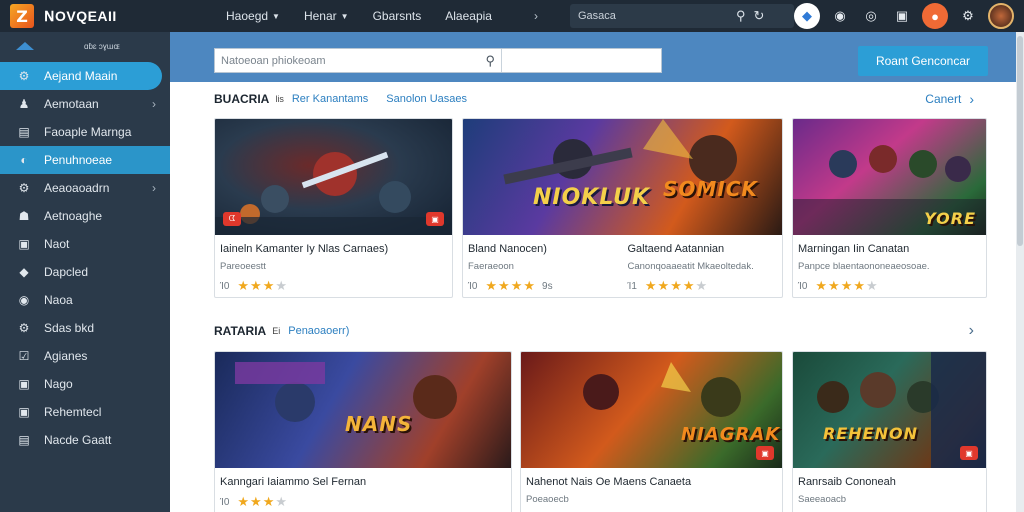  I want to click on top-nav-item-3: Gbarsnts, so click(397, 16).